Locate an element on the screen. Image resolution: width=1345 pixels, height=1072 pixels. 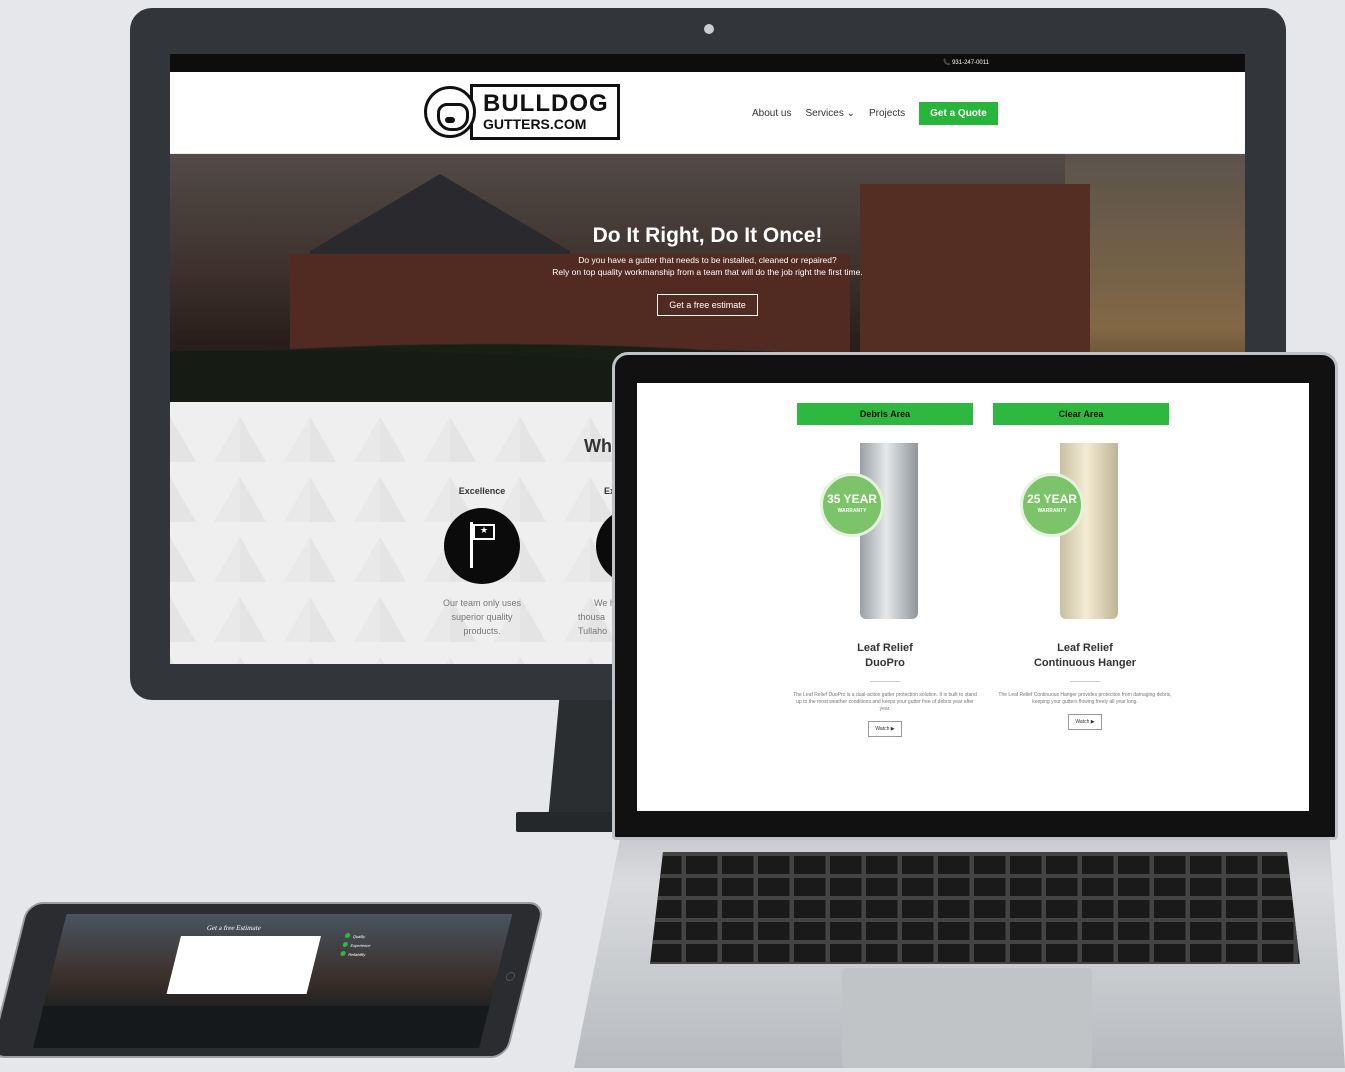
product-name: Leaf Relief DuoPro is located at coordinates (885, 656).